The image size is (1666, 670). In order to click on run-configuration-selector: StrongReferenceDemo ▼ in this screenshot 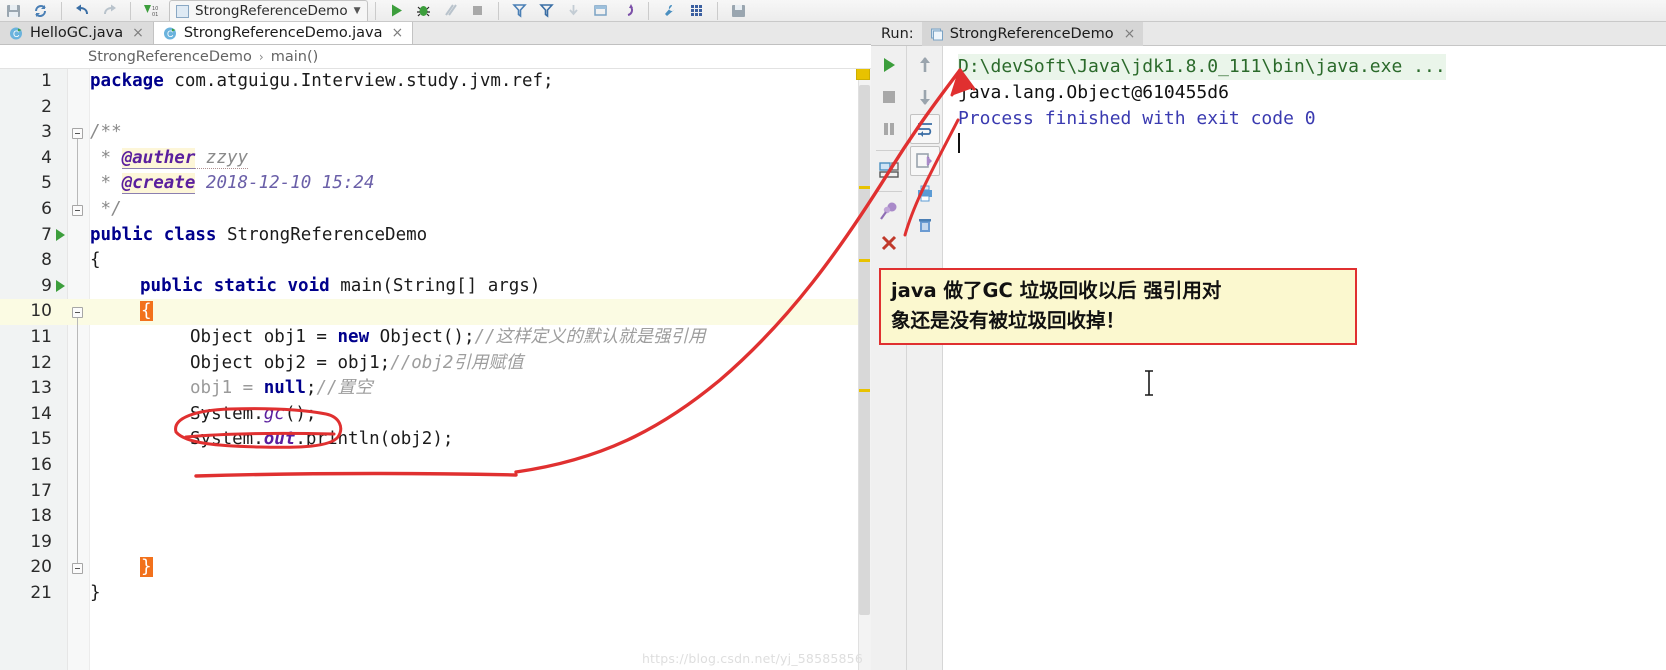, I will do `click(268, 10)`.